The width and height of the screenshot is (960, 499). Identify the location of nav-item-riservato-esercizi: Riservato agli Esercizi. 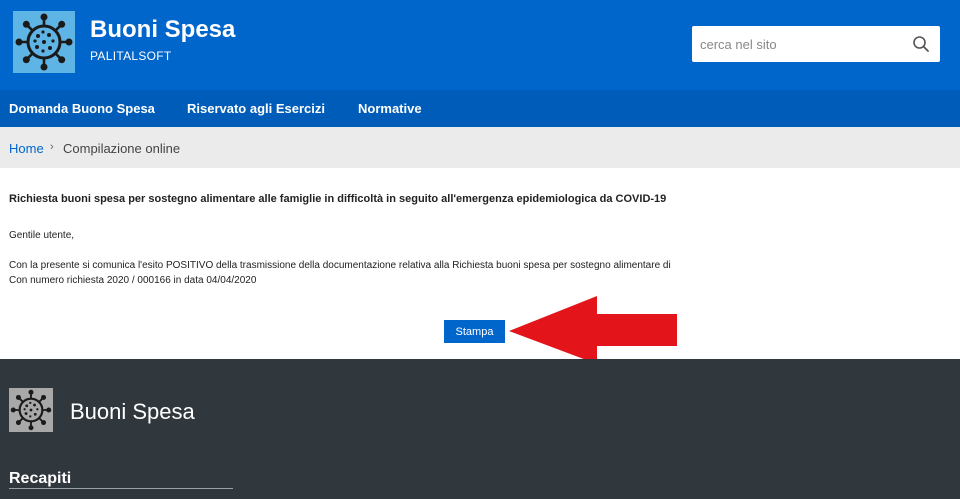
(256, 108).